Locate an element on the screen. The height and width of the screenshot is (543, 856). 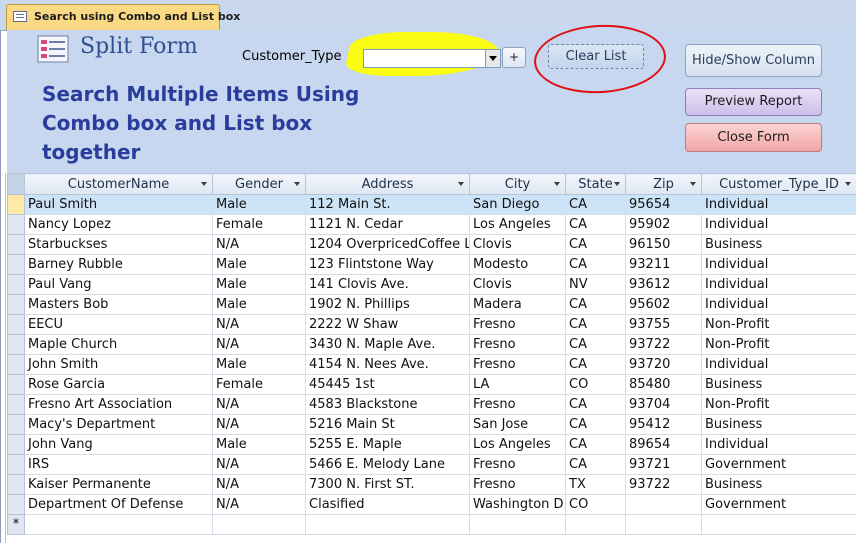
table-cell: EECU is located at coordinates (118, 324).